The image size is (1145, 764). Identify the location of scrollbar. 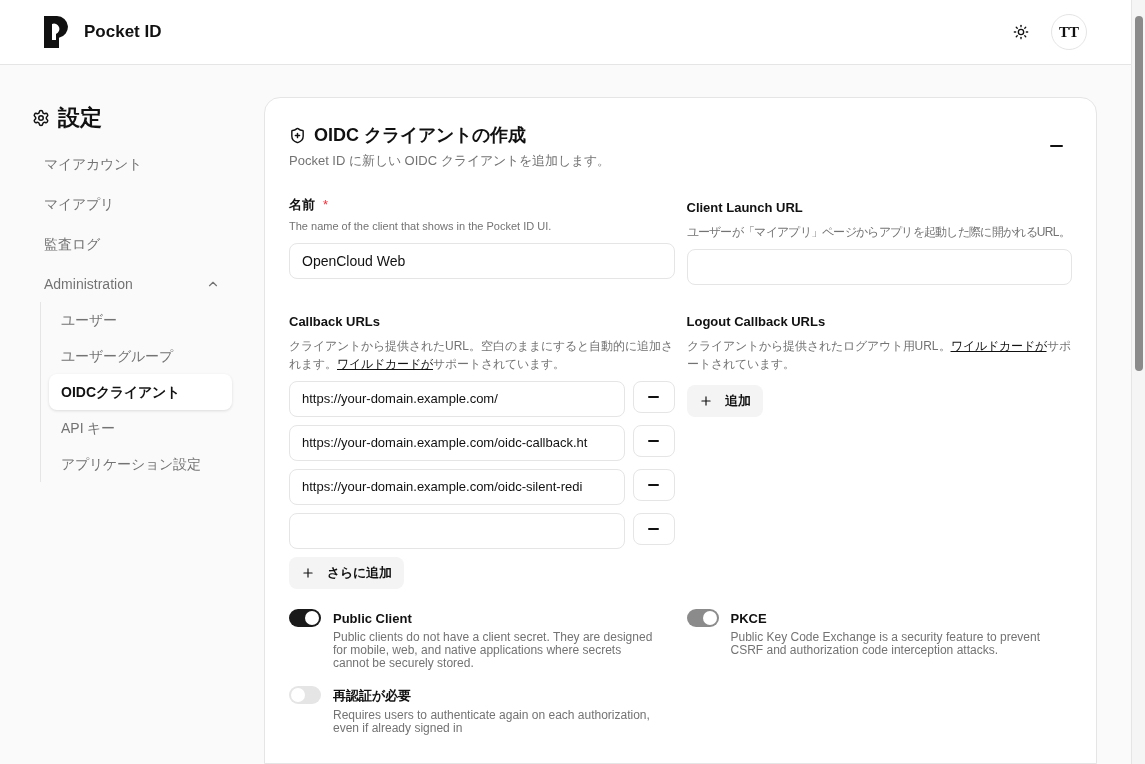
(1138, 382).